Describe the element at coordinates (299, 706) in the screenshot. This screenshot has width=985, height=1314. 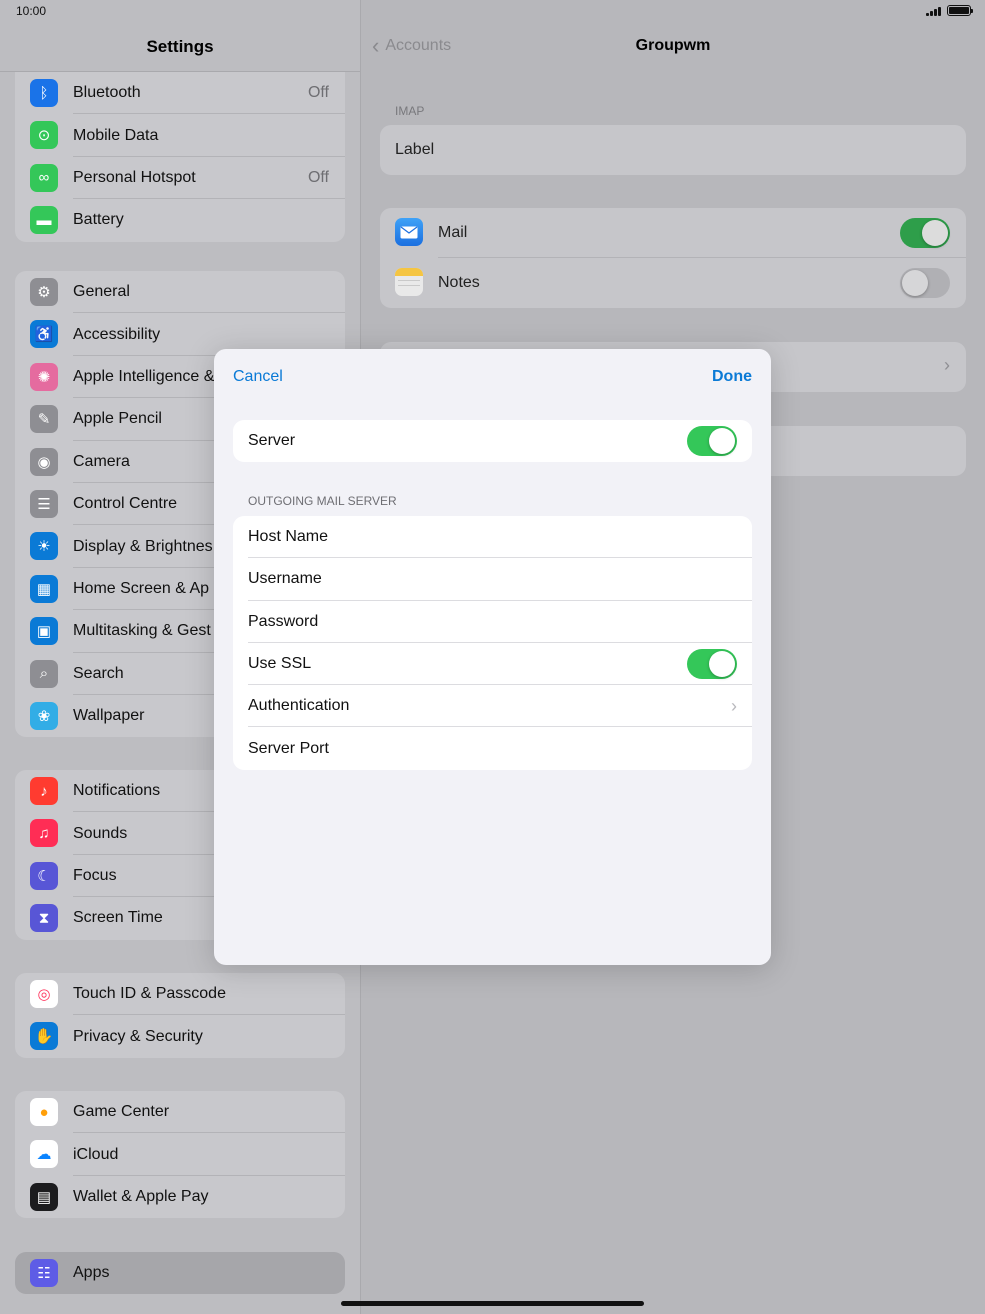
I see `authentication-label: Authentication` at that location.